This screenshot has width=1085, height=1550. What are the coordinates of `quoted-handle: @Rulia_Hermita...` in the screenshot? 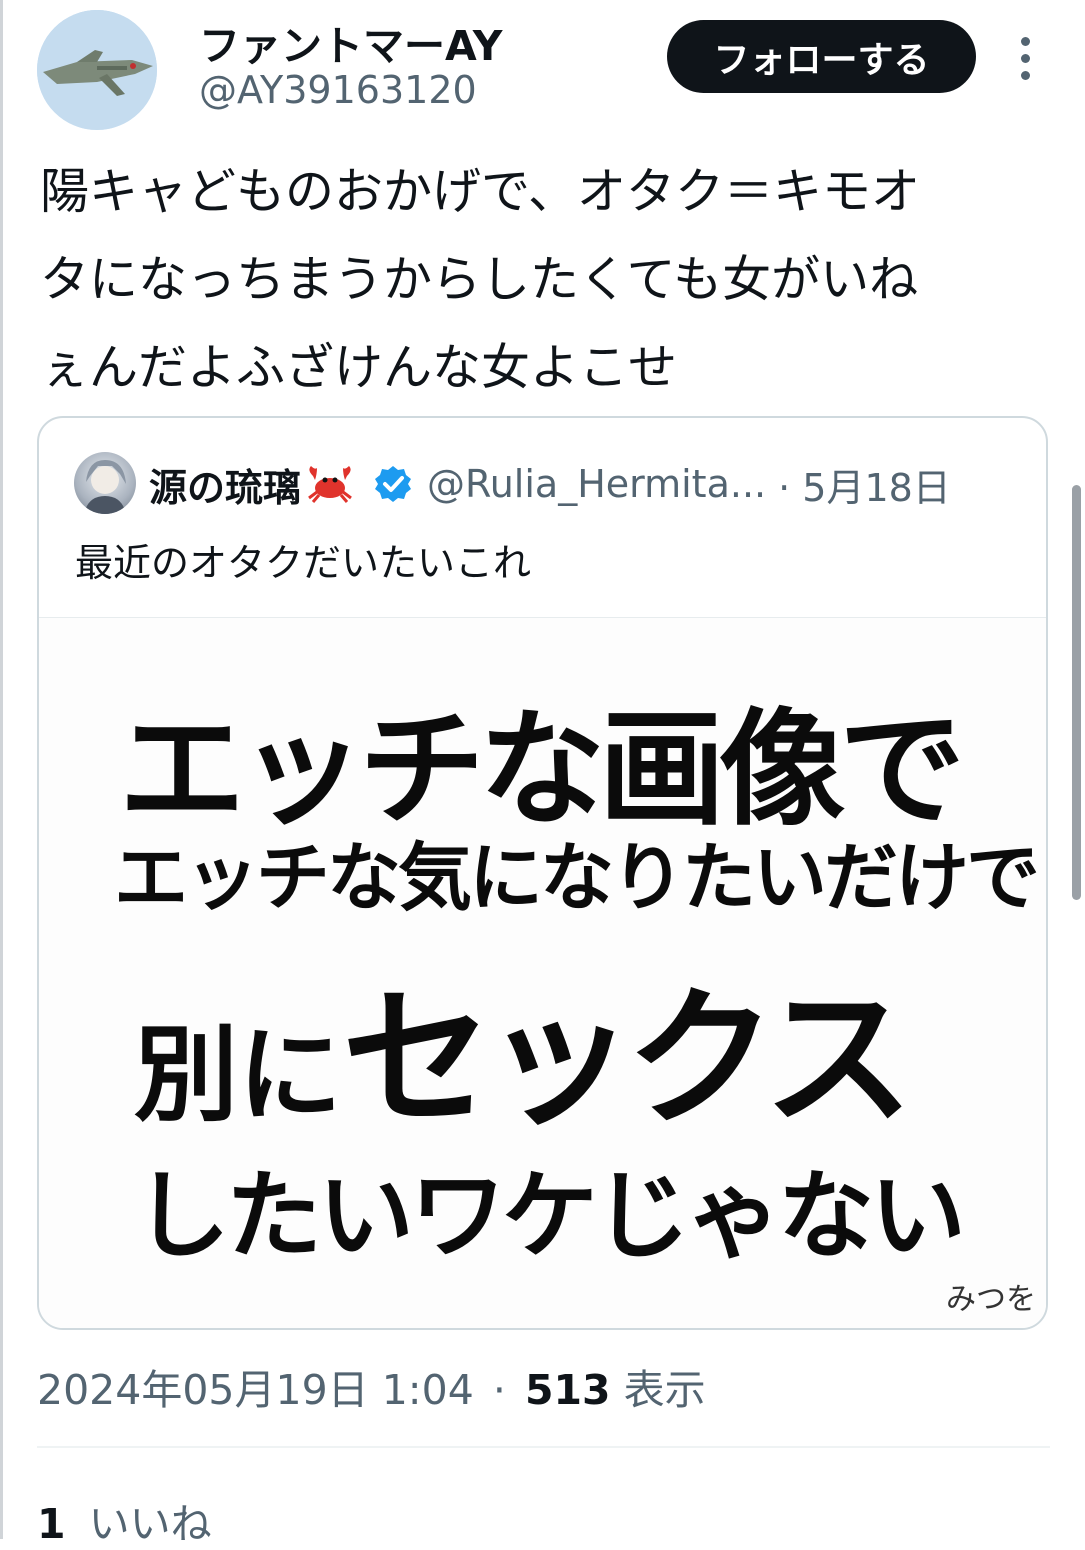 It's located at (596, 484).